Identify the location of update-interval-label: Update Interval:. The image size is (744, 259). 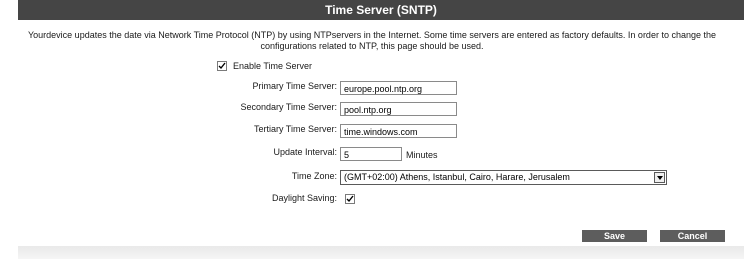
(305, 152).